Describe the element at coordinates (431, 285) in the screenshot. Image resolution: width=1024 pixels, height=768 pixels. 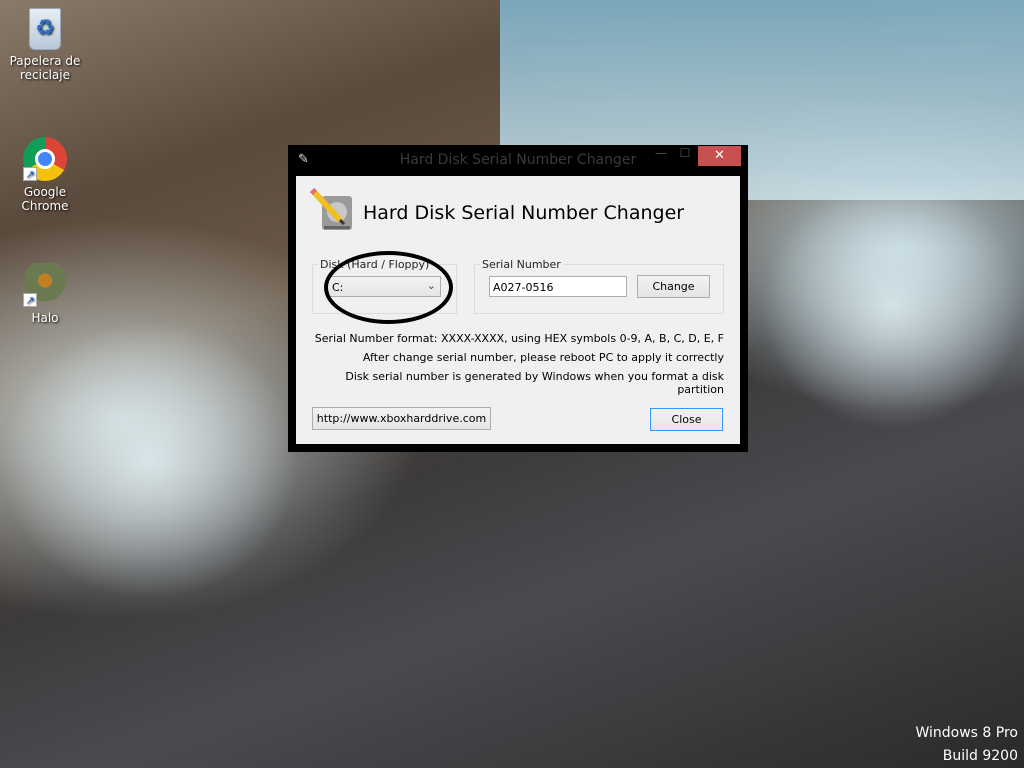
I see `chevron-down-icon: ⌄` at that location.